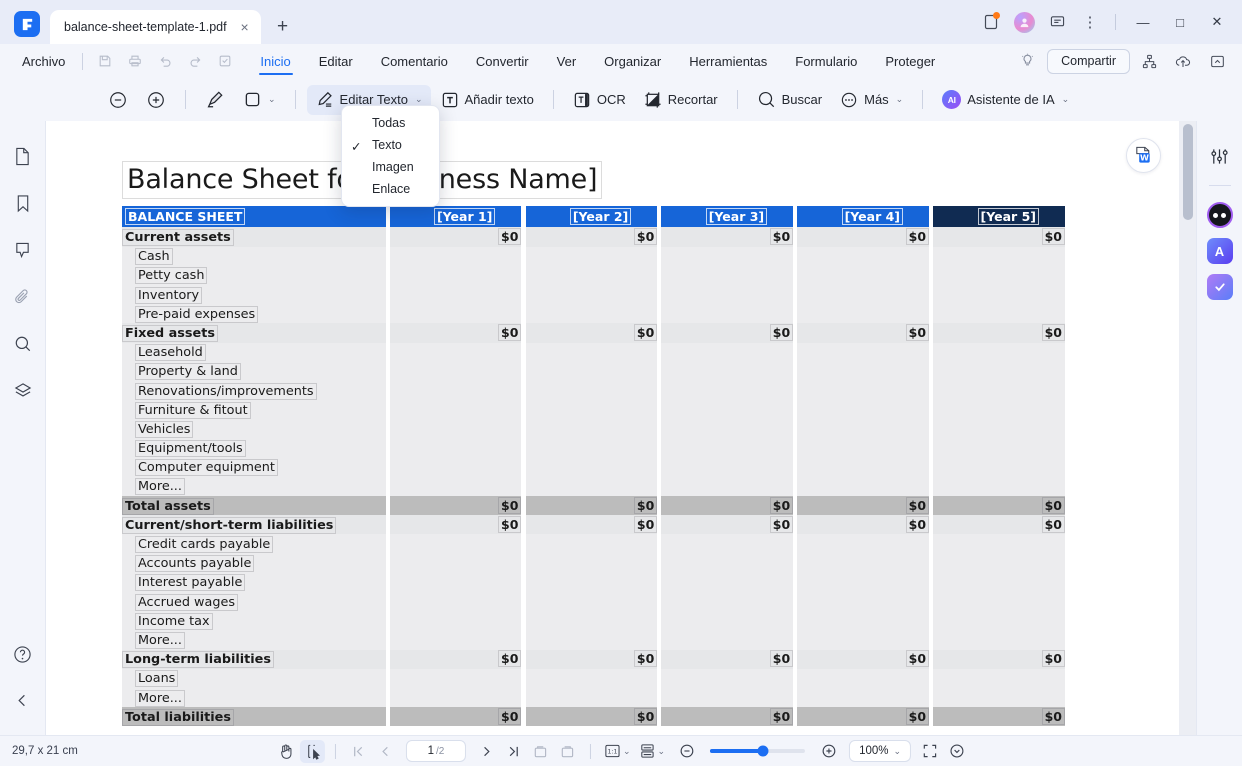 Image resolution: width=1242 pixels, height=766 pixels. Describe the element at coordinates (285, 751) in the screenshot. I see `pan-tool-icon` at that location.